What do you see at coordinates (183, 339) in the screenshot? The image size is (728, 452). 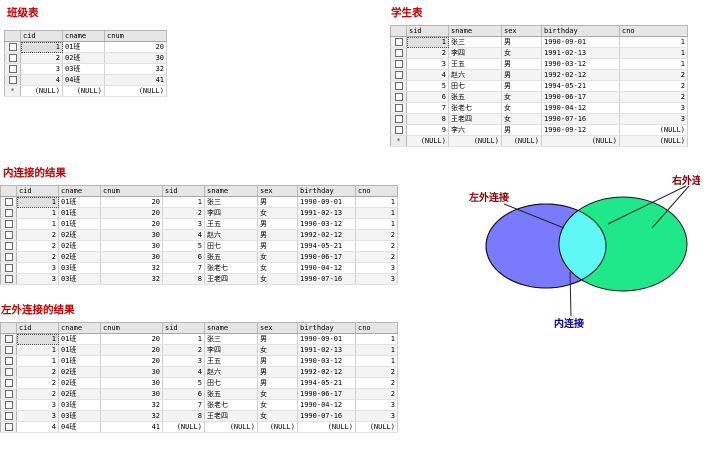 I see `cell-sid: 1` at bounding box center [183, 339].